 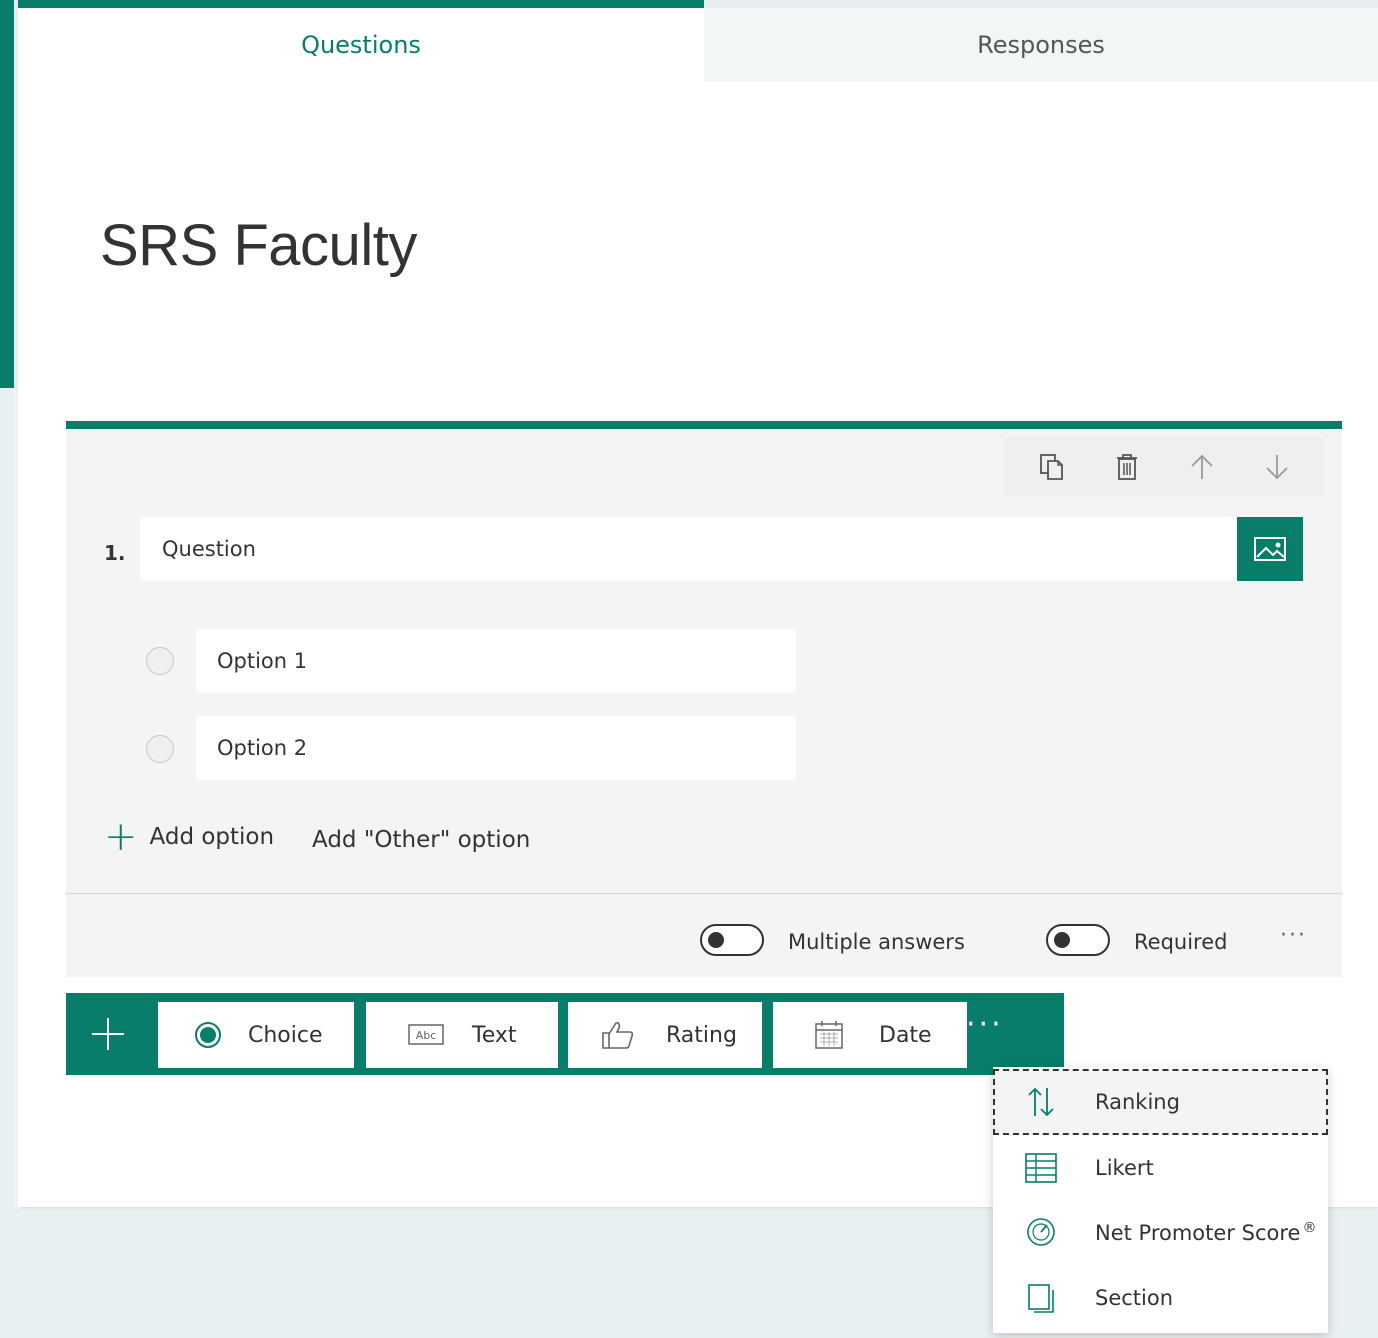 I want to click on registered-mark: ®, so click(x=1309, y=1227).